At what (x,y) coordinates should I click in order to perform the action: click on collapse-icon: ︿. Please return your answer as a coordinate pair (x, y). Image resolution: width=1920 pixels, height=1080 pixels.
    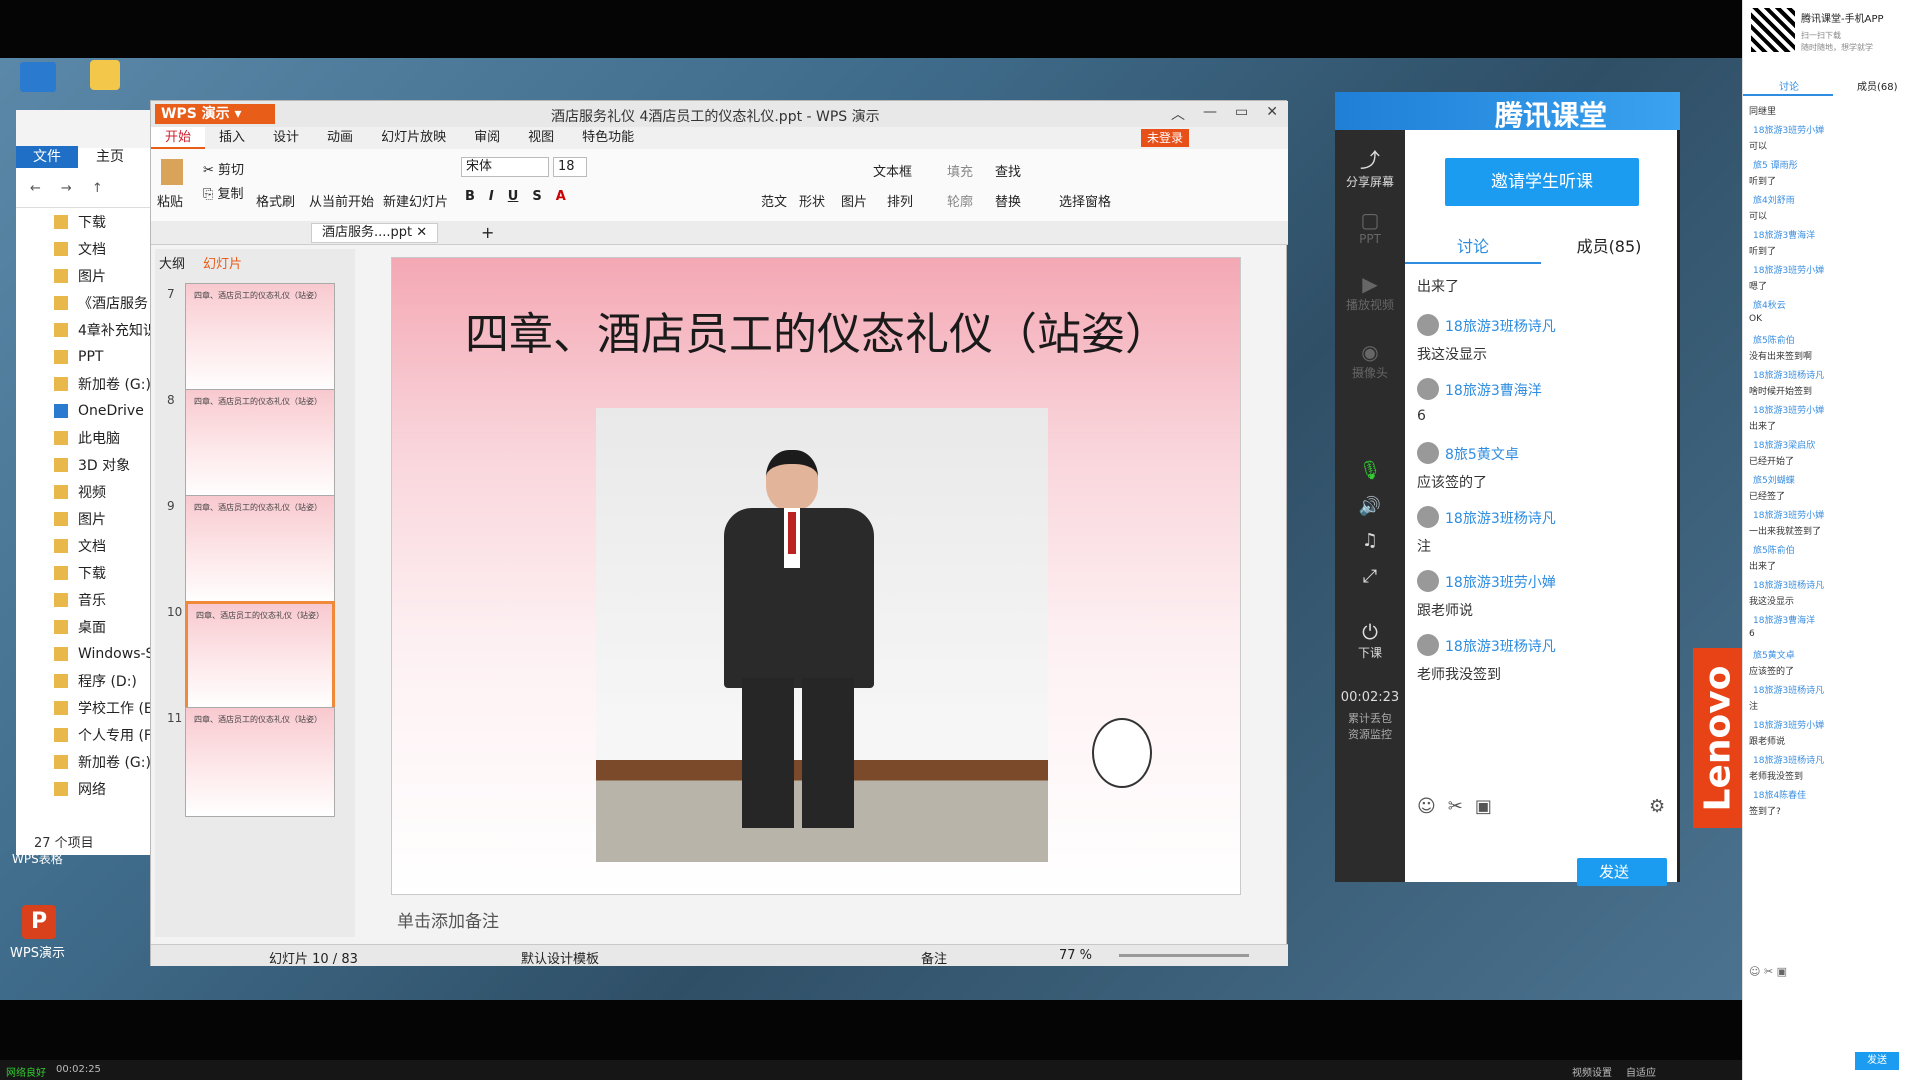
    Looking at the image, I should click on (1178, 114).